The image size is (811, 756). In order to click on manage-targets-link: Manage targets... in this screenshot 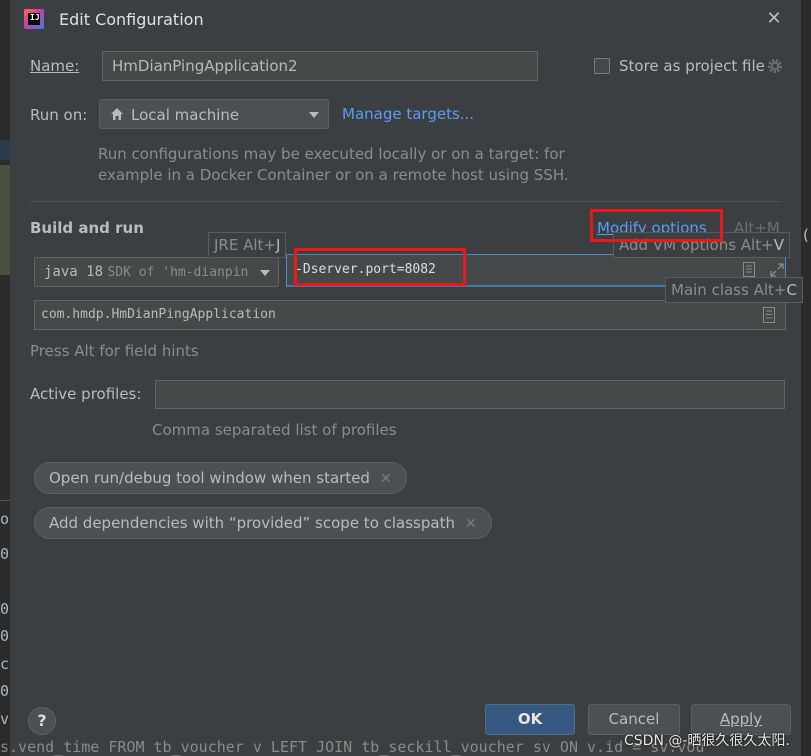, I will do `click(408, 114)`.